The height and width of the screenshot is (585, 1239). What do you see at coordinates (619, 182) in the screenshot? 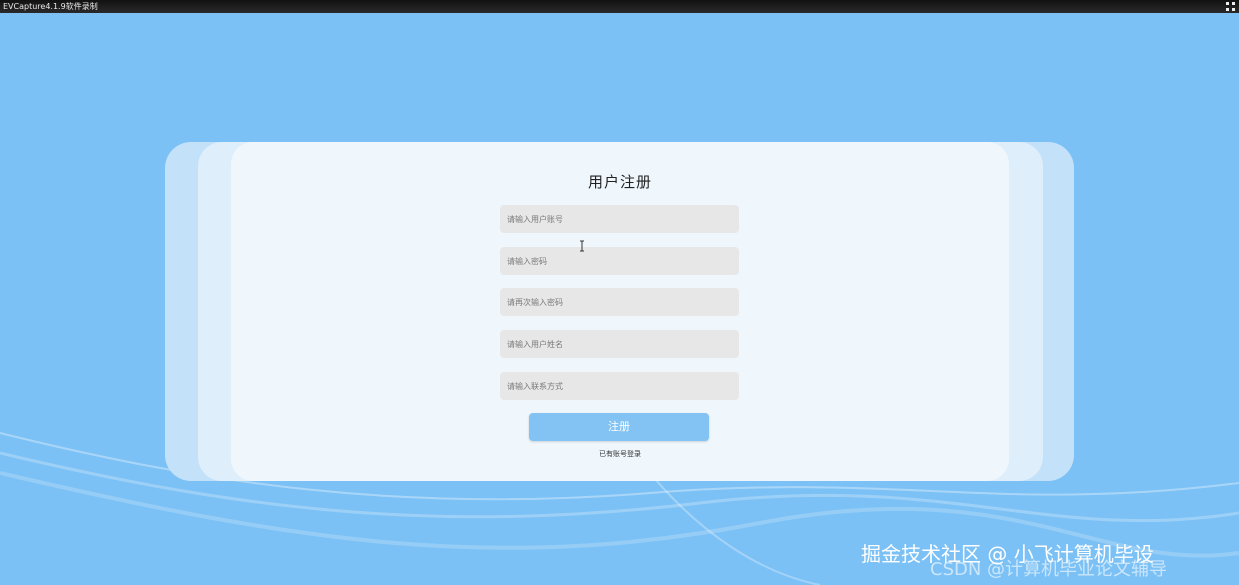
I see `form-title: 用户注册` at bounding box center [619, 182].